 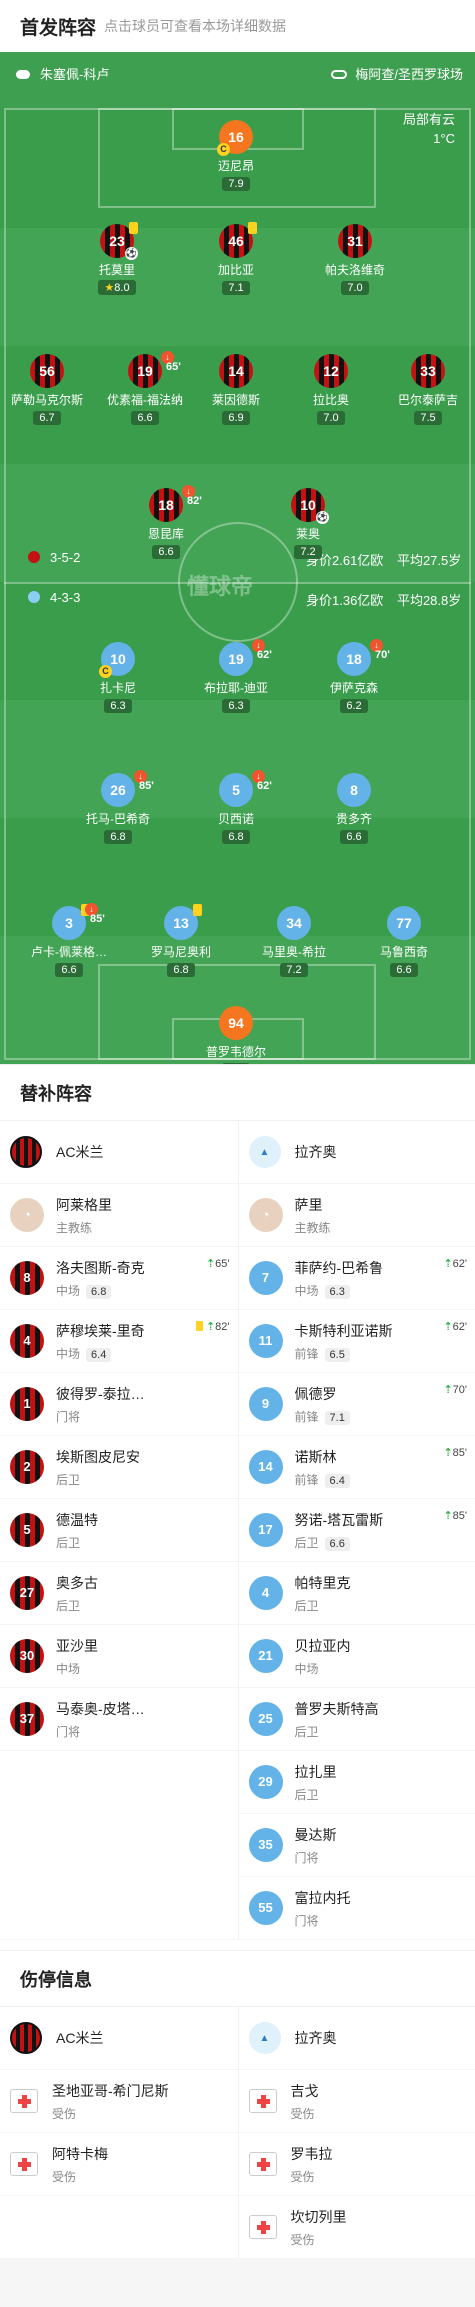 I want to click on sub-name: 洛夫图斯-奇克, so click(x=141, y=1268).